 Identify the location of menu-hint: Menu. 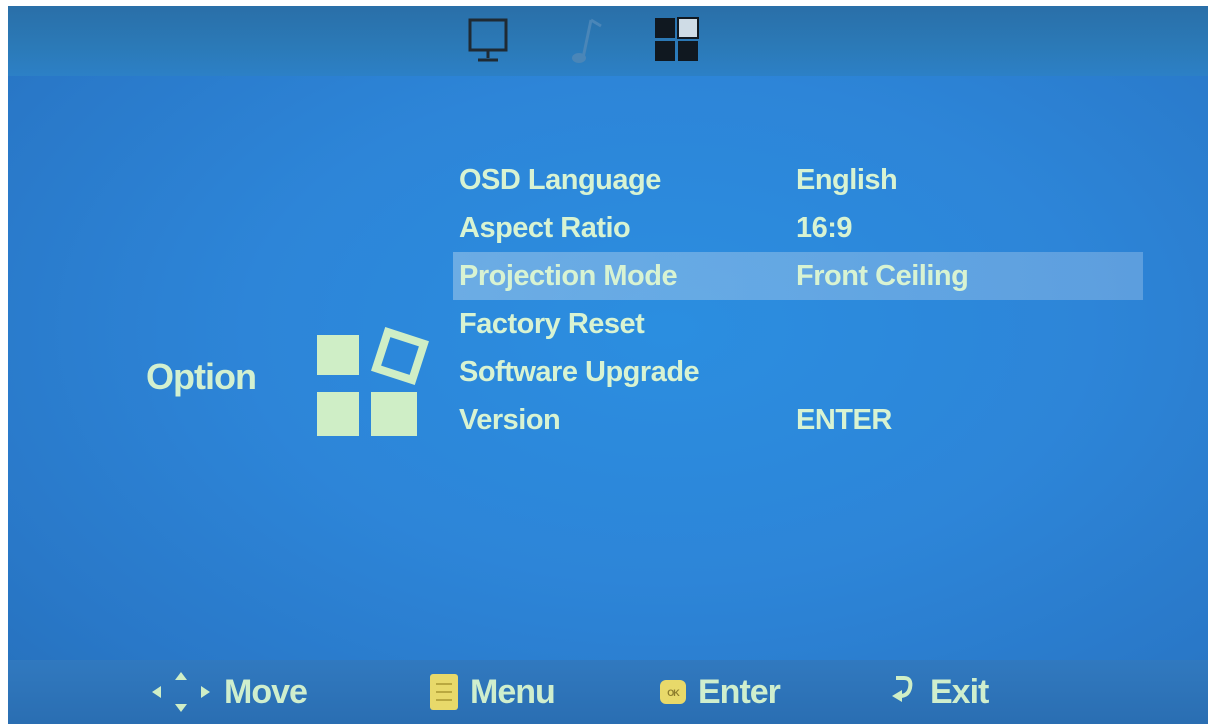
(492, 692).